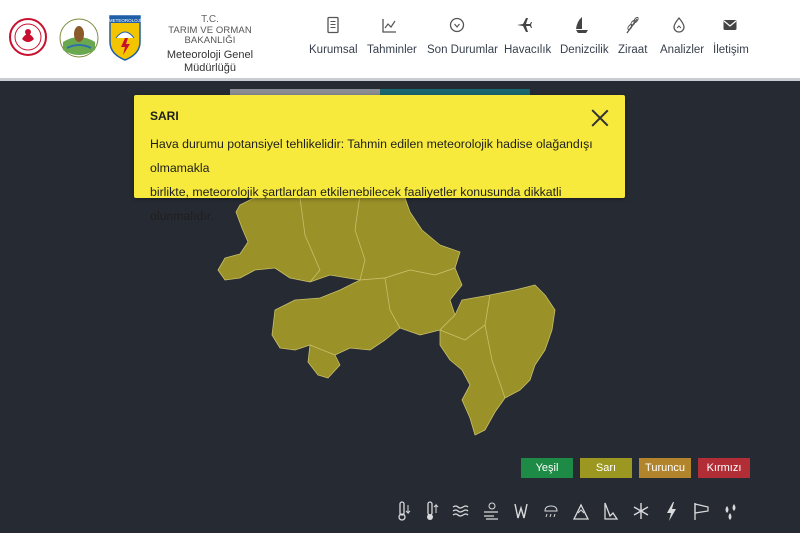 Image resolution: width=800 pixels, height=533 pixels. Describe the element at coordinates (460, 511) in the screenshot. I see `fog-icon` at that location.